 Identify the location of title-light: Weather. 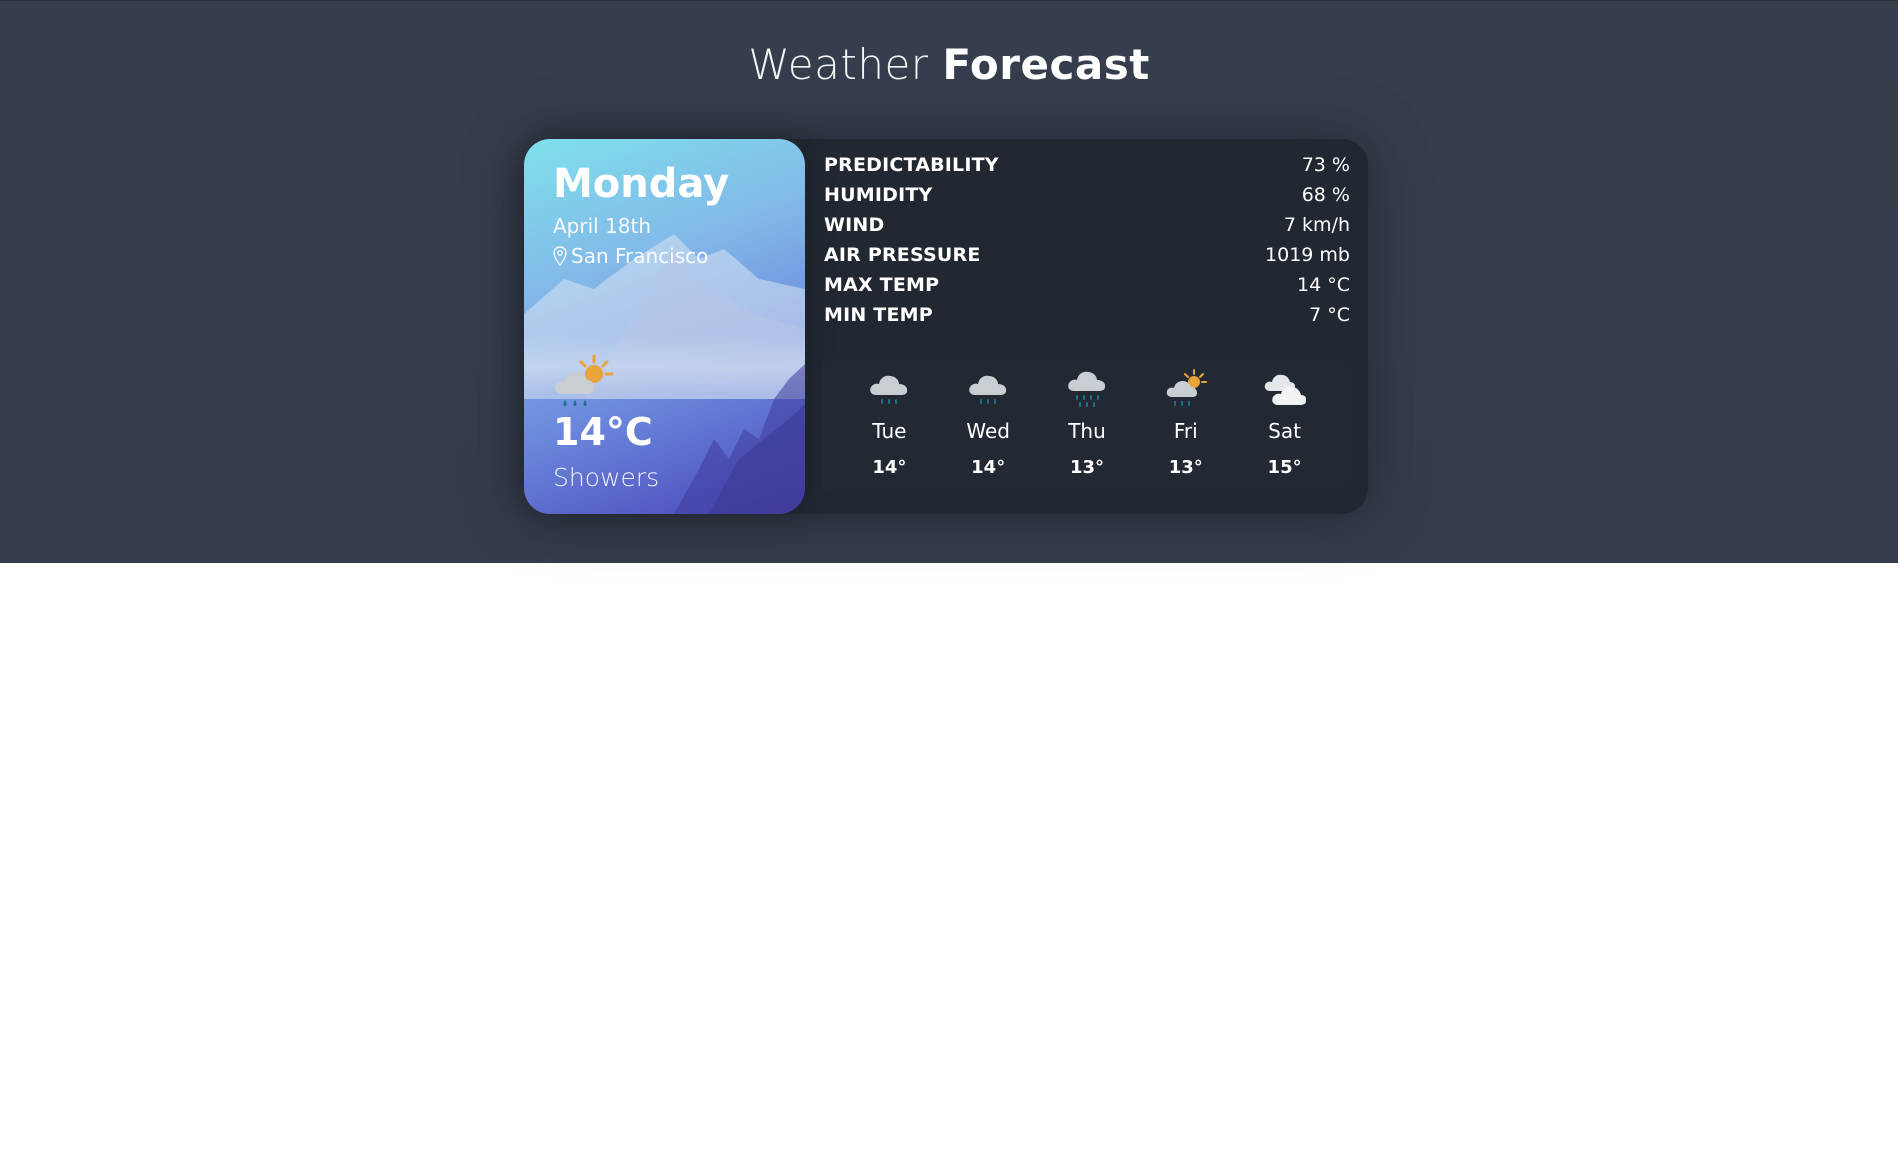
(838, 64).